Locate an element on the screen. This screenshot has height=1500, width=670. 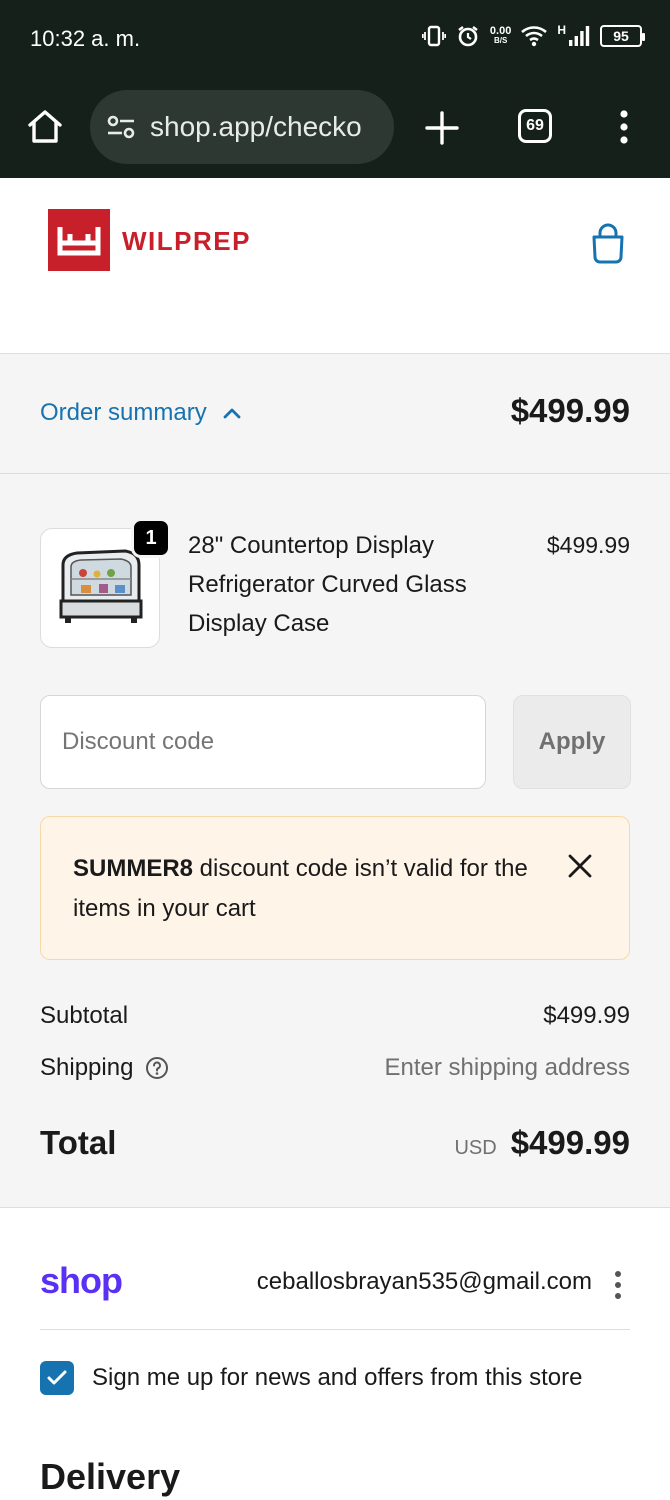
more-options-icon is located at coordinates (618, 1285).